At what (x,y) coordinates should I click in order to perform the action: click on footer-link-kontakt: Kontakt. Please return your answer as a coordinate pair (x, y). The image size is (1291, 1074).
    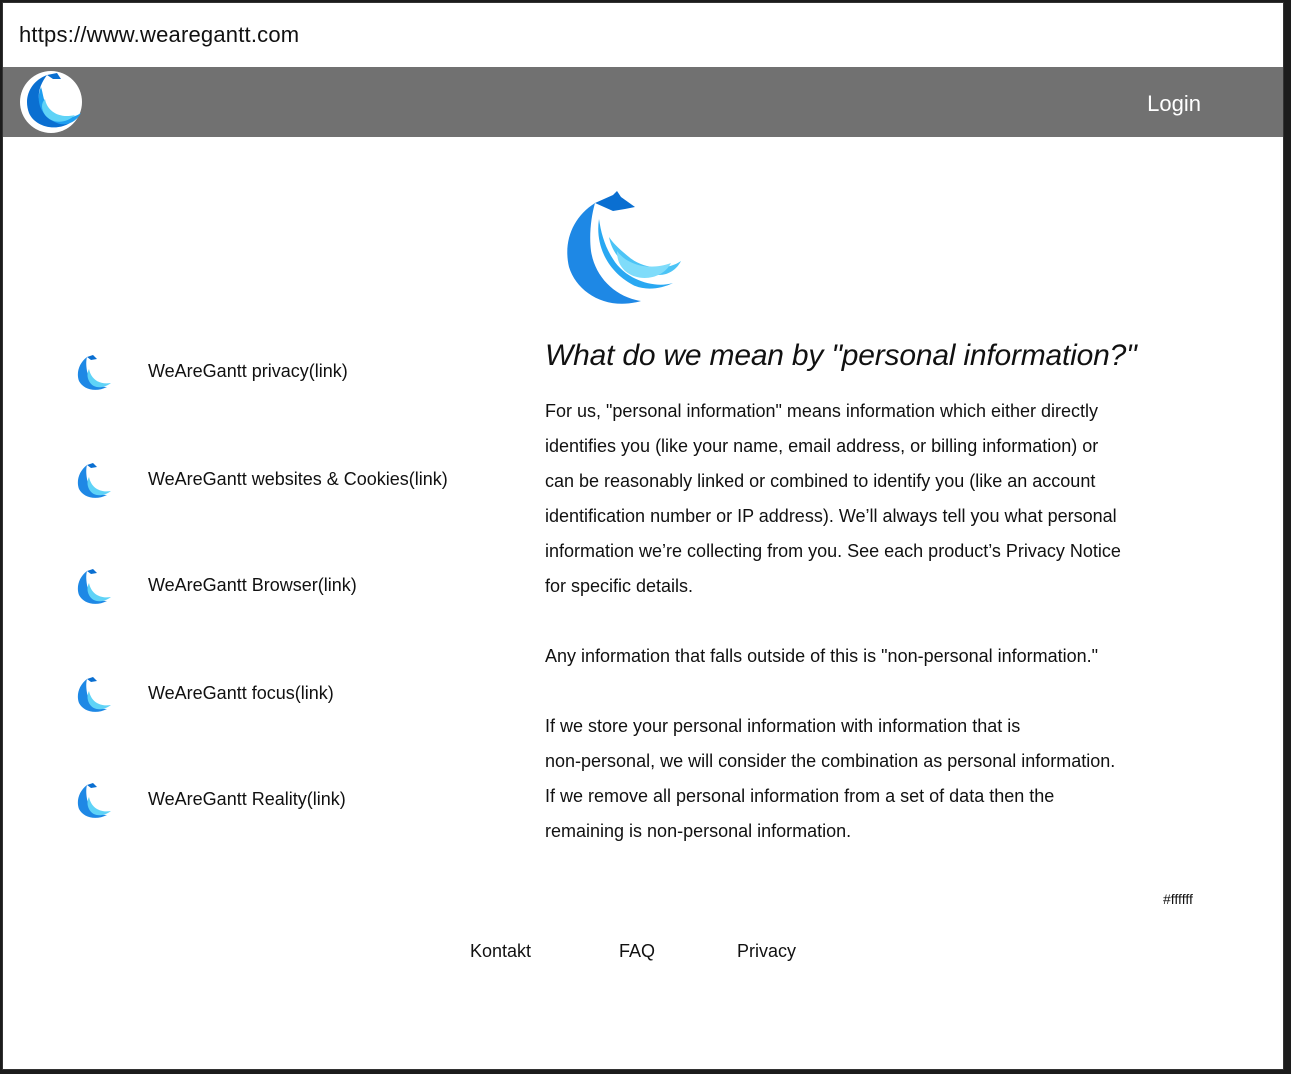
    Looking at the image, I should click on (500, 951).